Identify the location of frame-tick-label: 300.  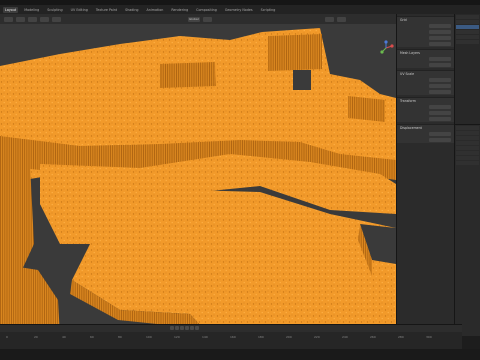
(429, 337).